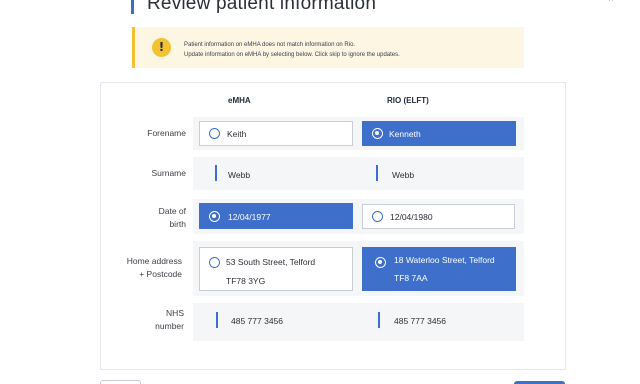  I want to click on surname-emha-value: Webb, so click(239, 175).